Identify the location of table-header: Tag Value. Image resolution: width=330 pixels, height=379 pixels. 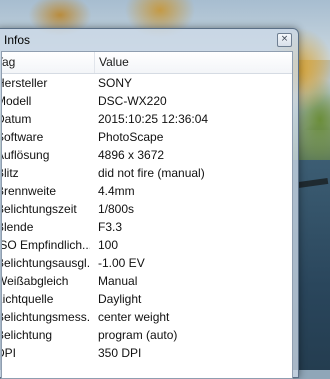
(147, 63).